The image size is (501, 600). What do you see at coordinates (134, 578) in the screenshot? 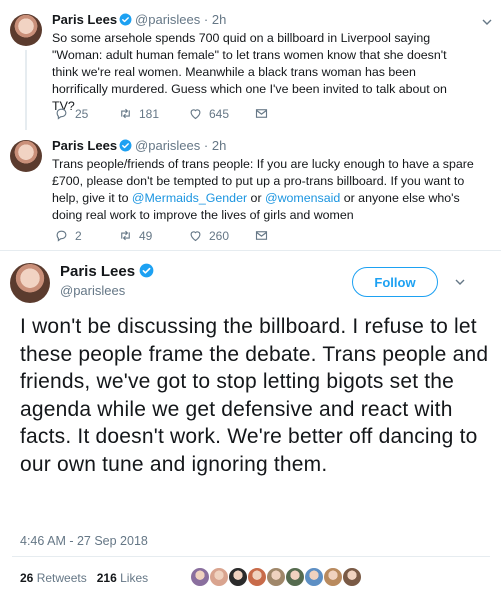
I see `likes-label: Likes` at bounding box center [134, 578].